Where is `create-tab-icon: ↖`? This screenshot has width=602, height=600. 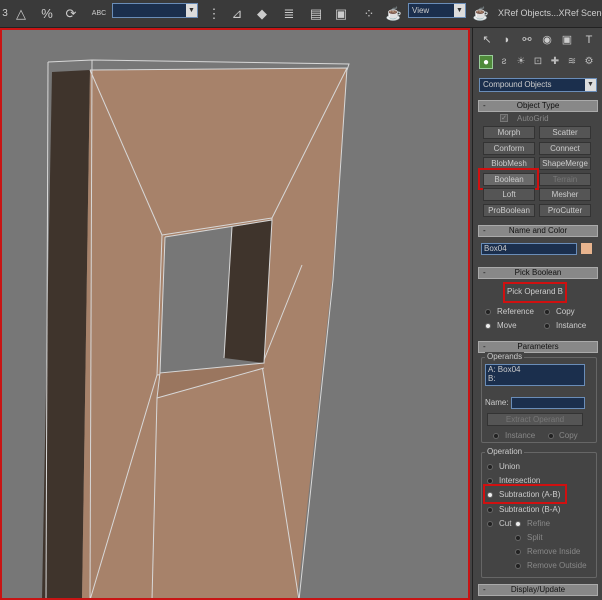
create-tab-icon: ↖ is located at coordinates (487, 40).